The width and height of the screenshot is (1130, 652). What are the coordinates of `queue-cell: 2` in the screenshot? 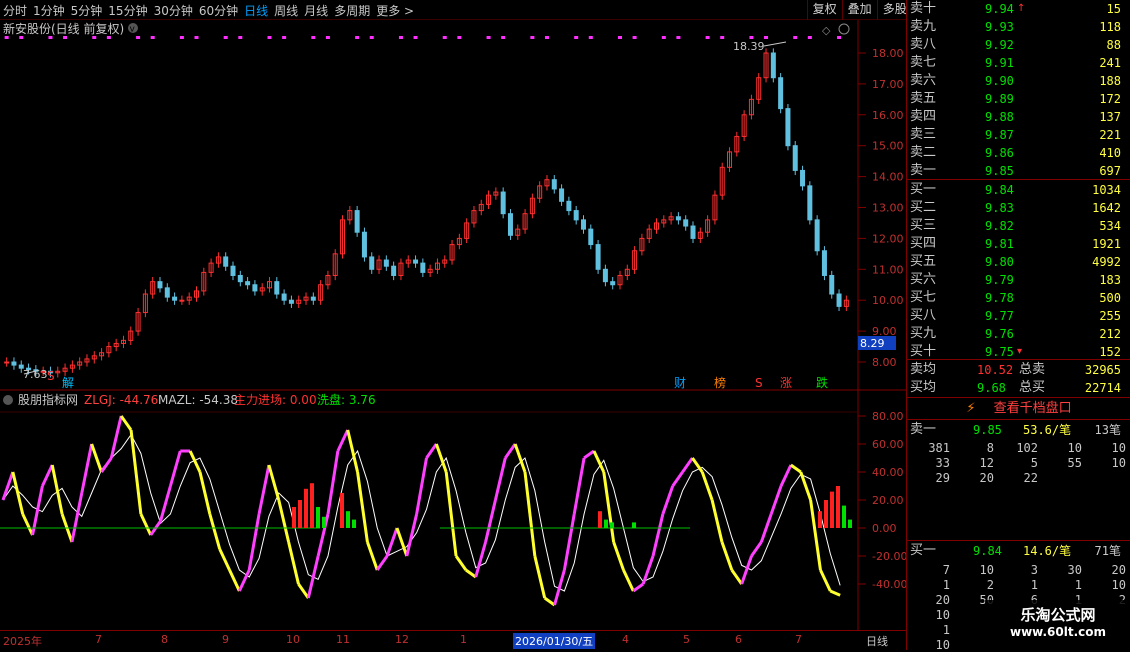 It's located at (990, 585).